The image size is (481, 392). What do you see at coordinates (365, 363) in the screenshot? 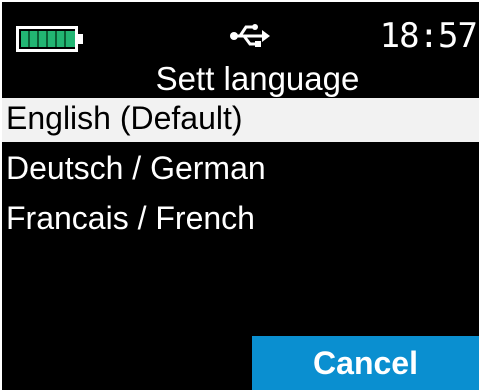
I see `cancel-button: Cancel` at bounding box center [365, 363].